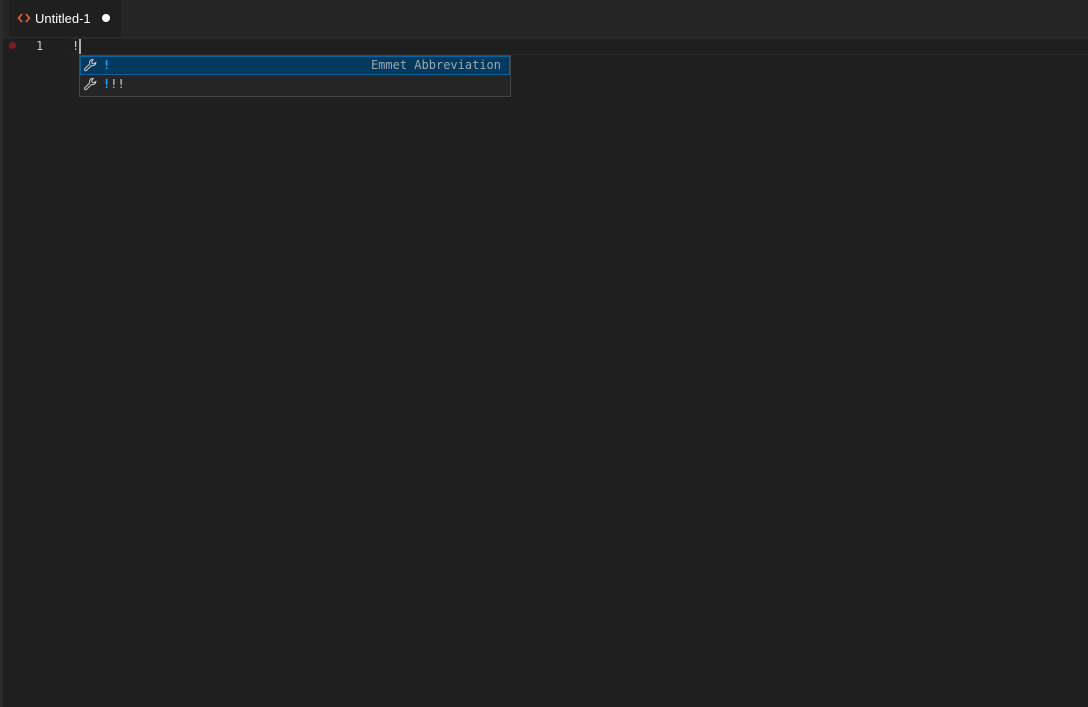  I want to click on tab-bar: Untitled-1, so click(545, 19).